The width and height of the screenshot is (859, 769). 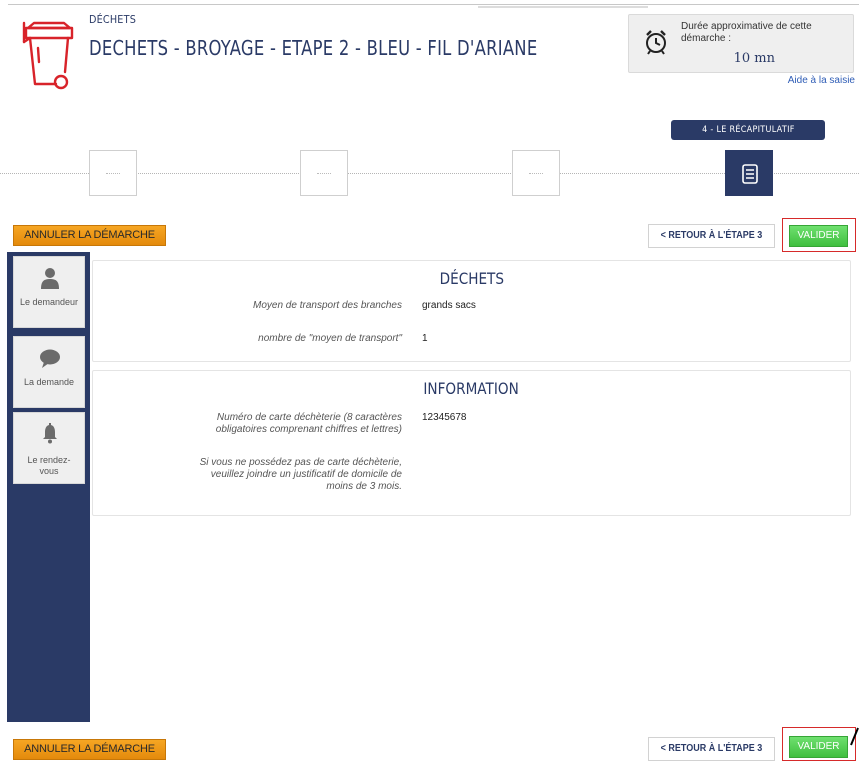 I want to click on current-step-badge: 4 - LE RÉCAPITULATIF, so click(x=748, y=130).